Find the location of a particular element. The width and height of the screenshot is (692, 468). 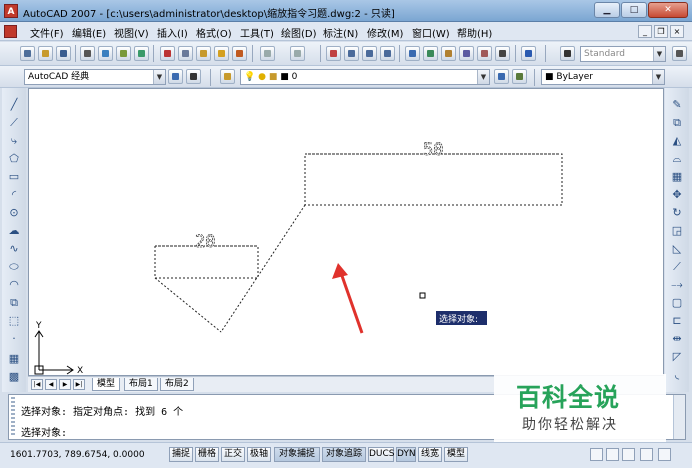

make-block-icon: ⬚ is located at coordinates (14, 321).